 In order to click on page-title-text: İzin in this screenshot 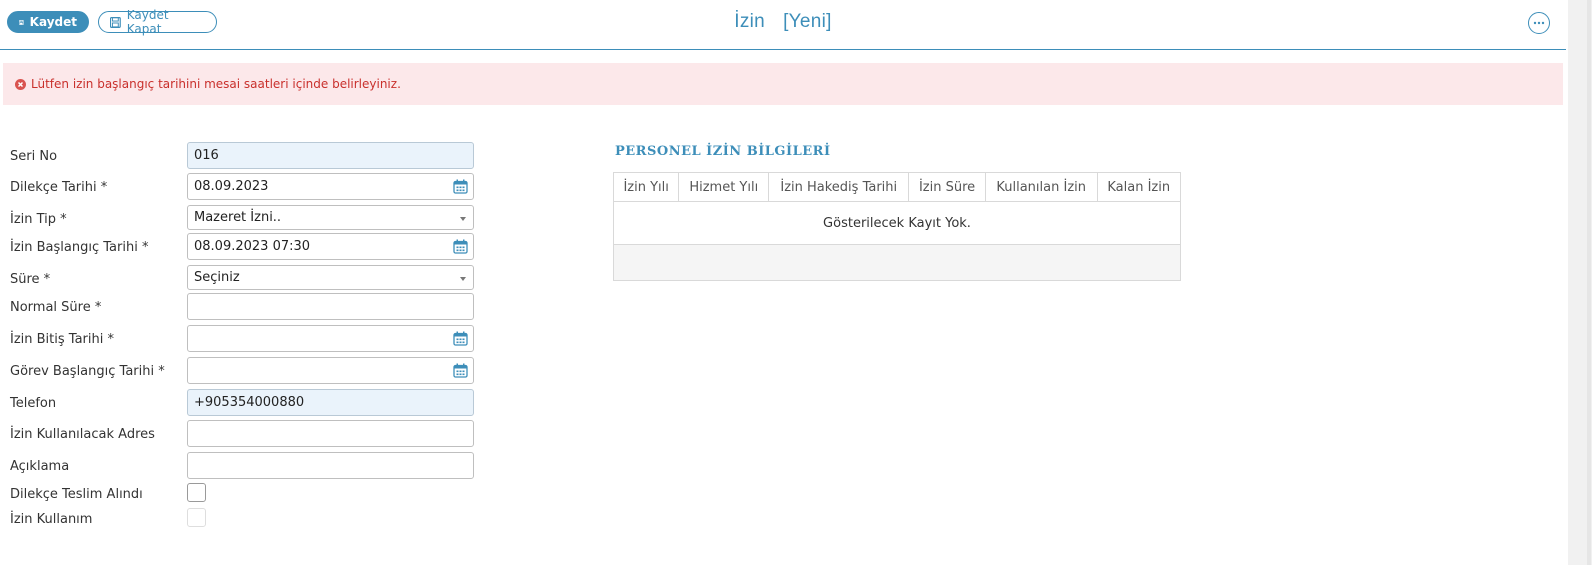, I will do `click(750, 21)`.